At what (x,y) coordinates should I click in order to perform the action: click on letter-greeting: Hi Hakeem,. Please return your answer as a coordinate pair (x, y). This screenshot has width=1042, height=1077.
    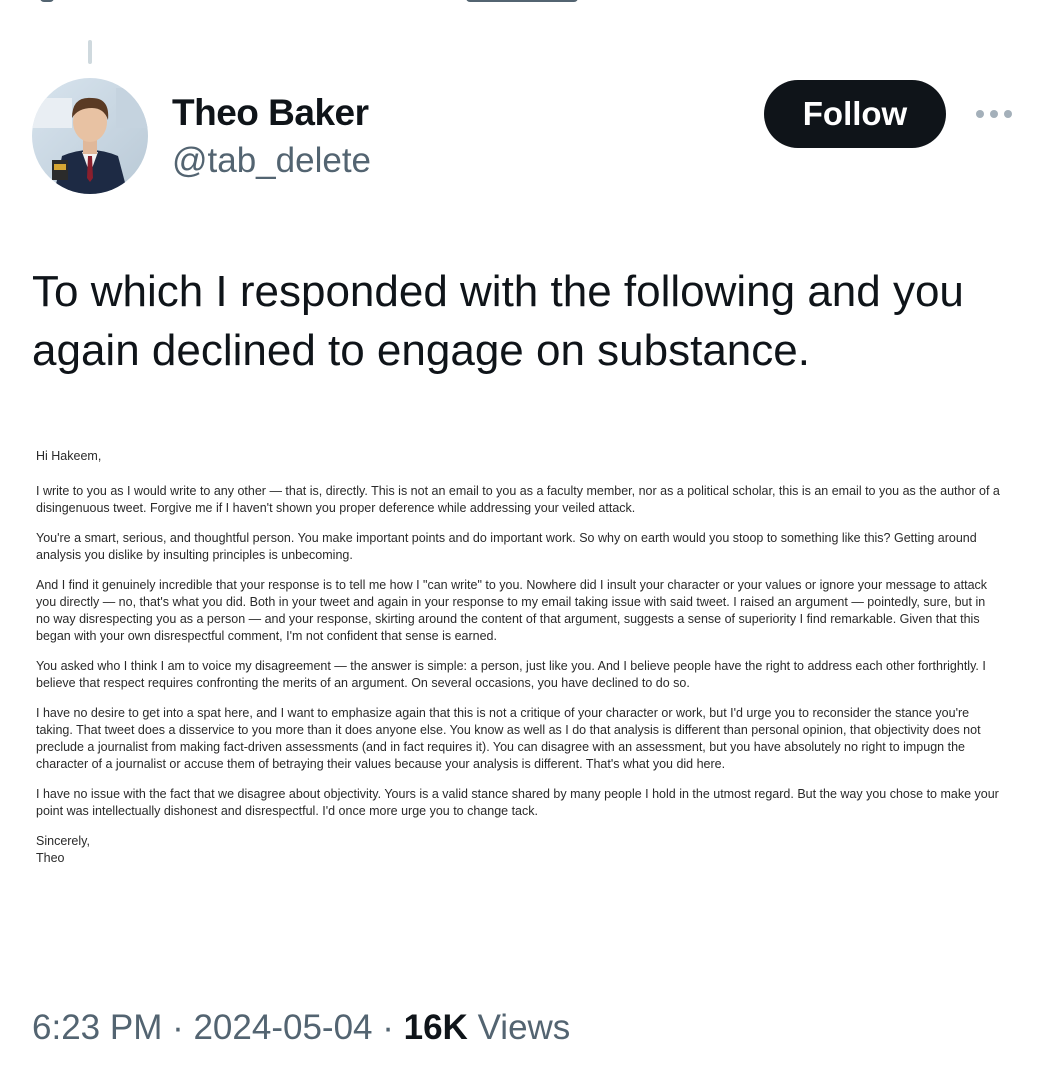
    Looking at the image, I should click on (69, 456).